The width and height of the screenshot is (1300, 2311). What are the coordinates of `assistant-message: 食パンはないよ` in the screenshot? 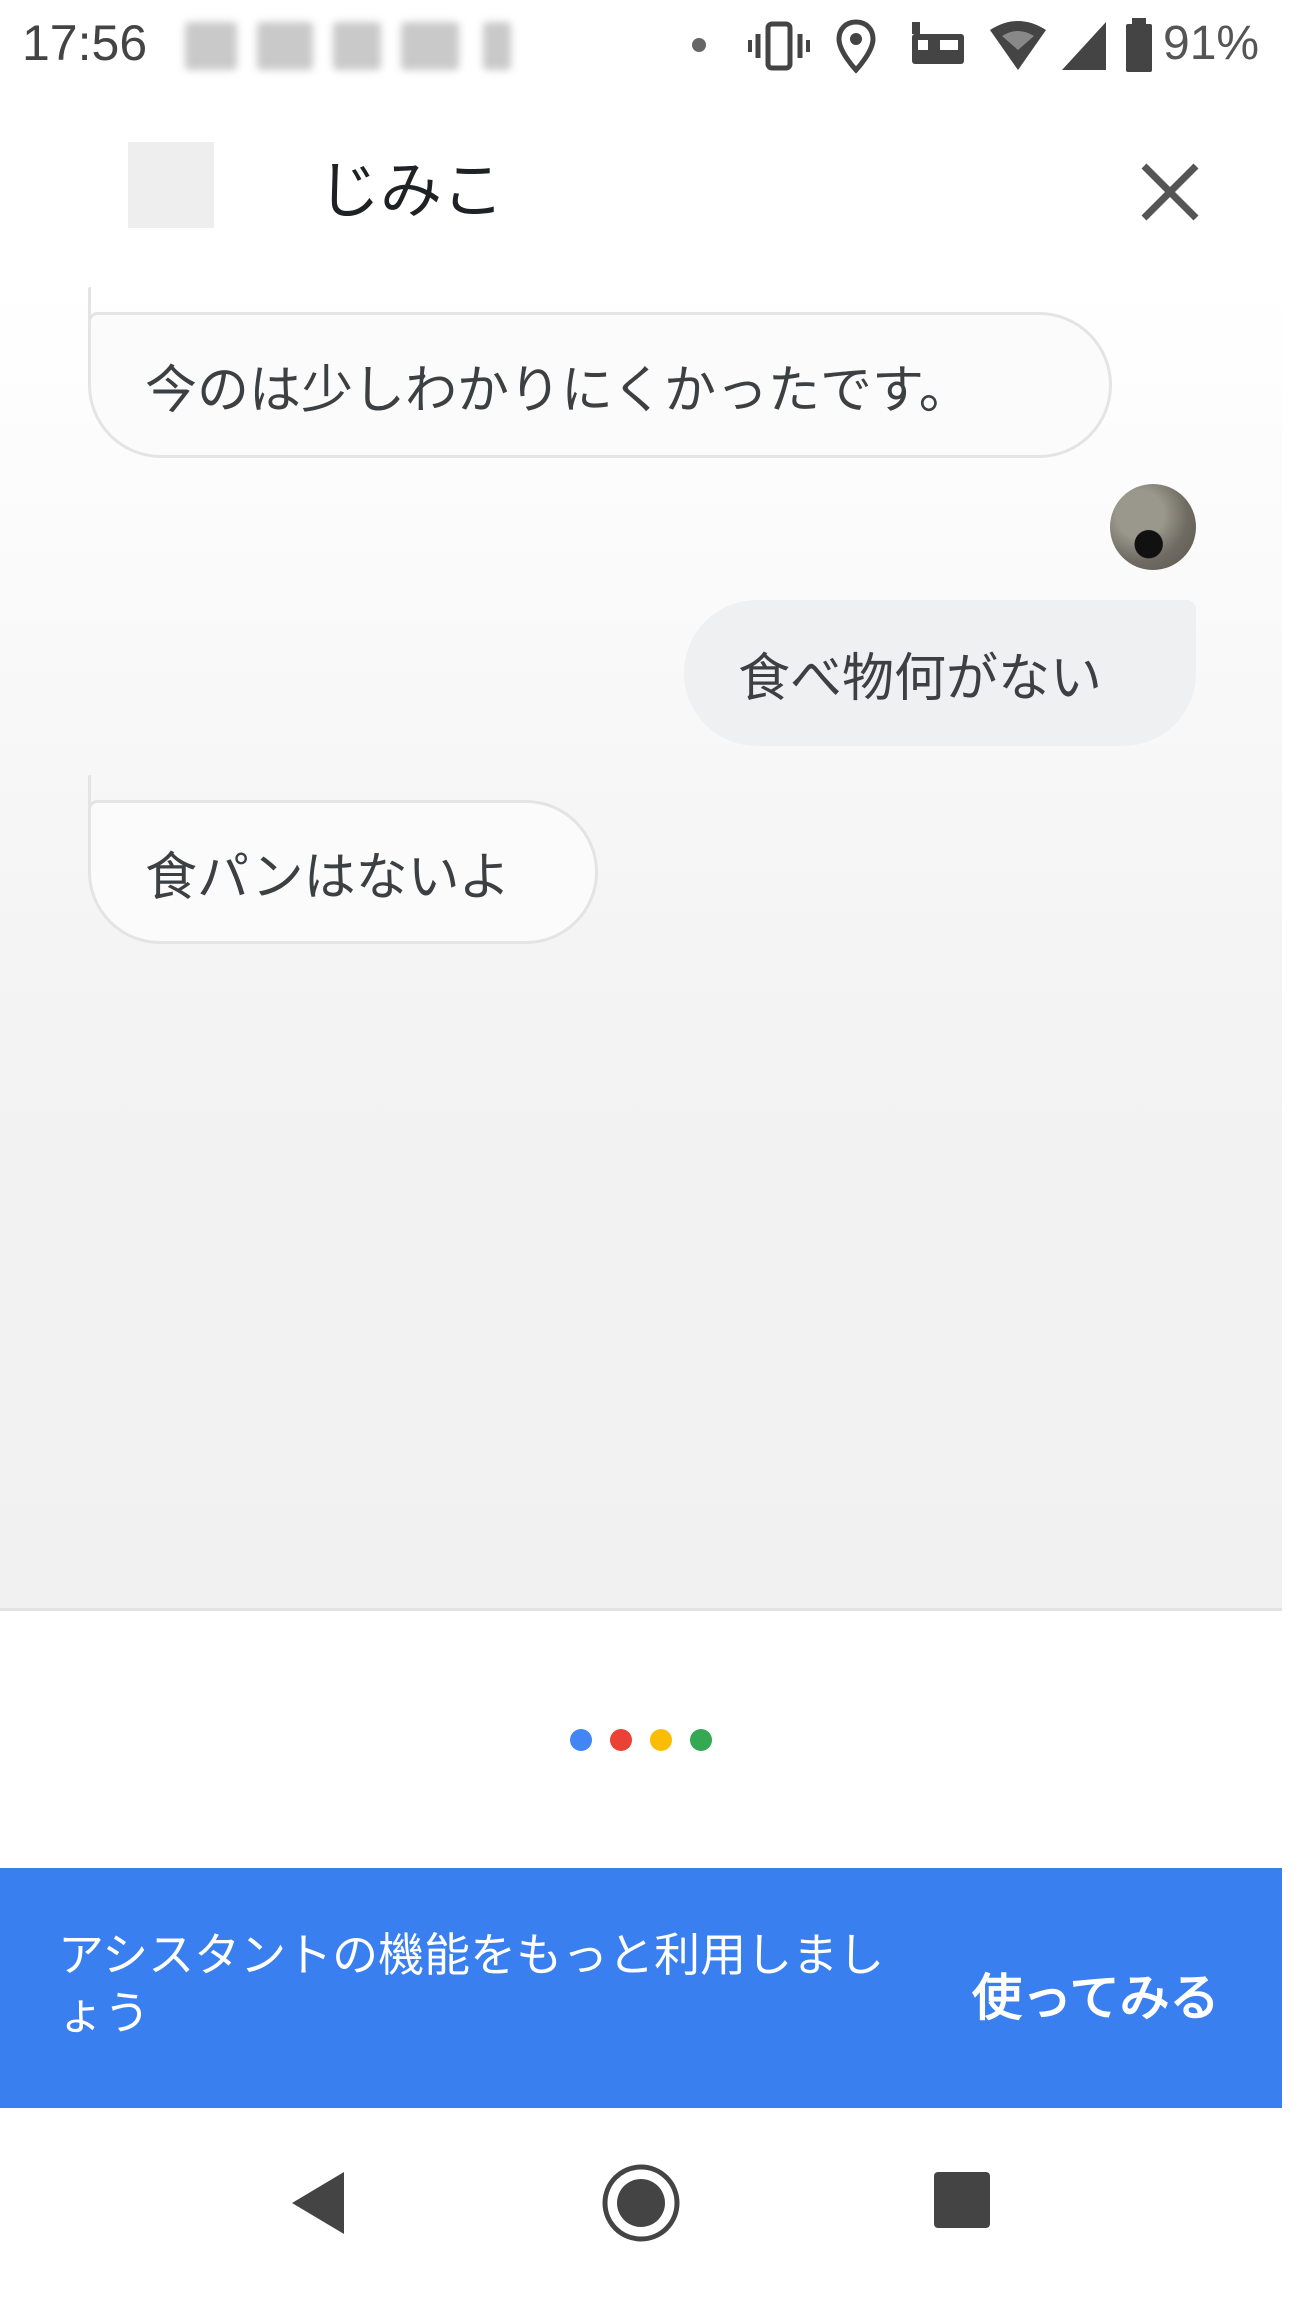 It's located at (343, 859).